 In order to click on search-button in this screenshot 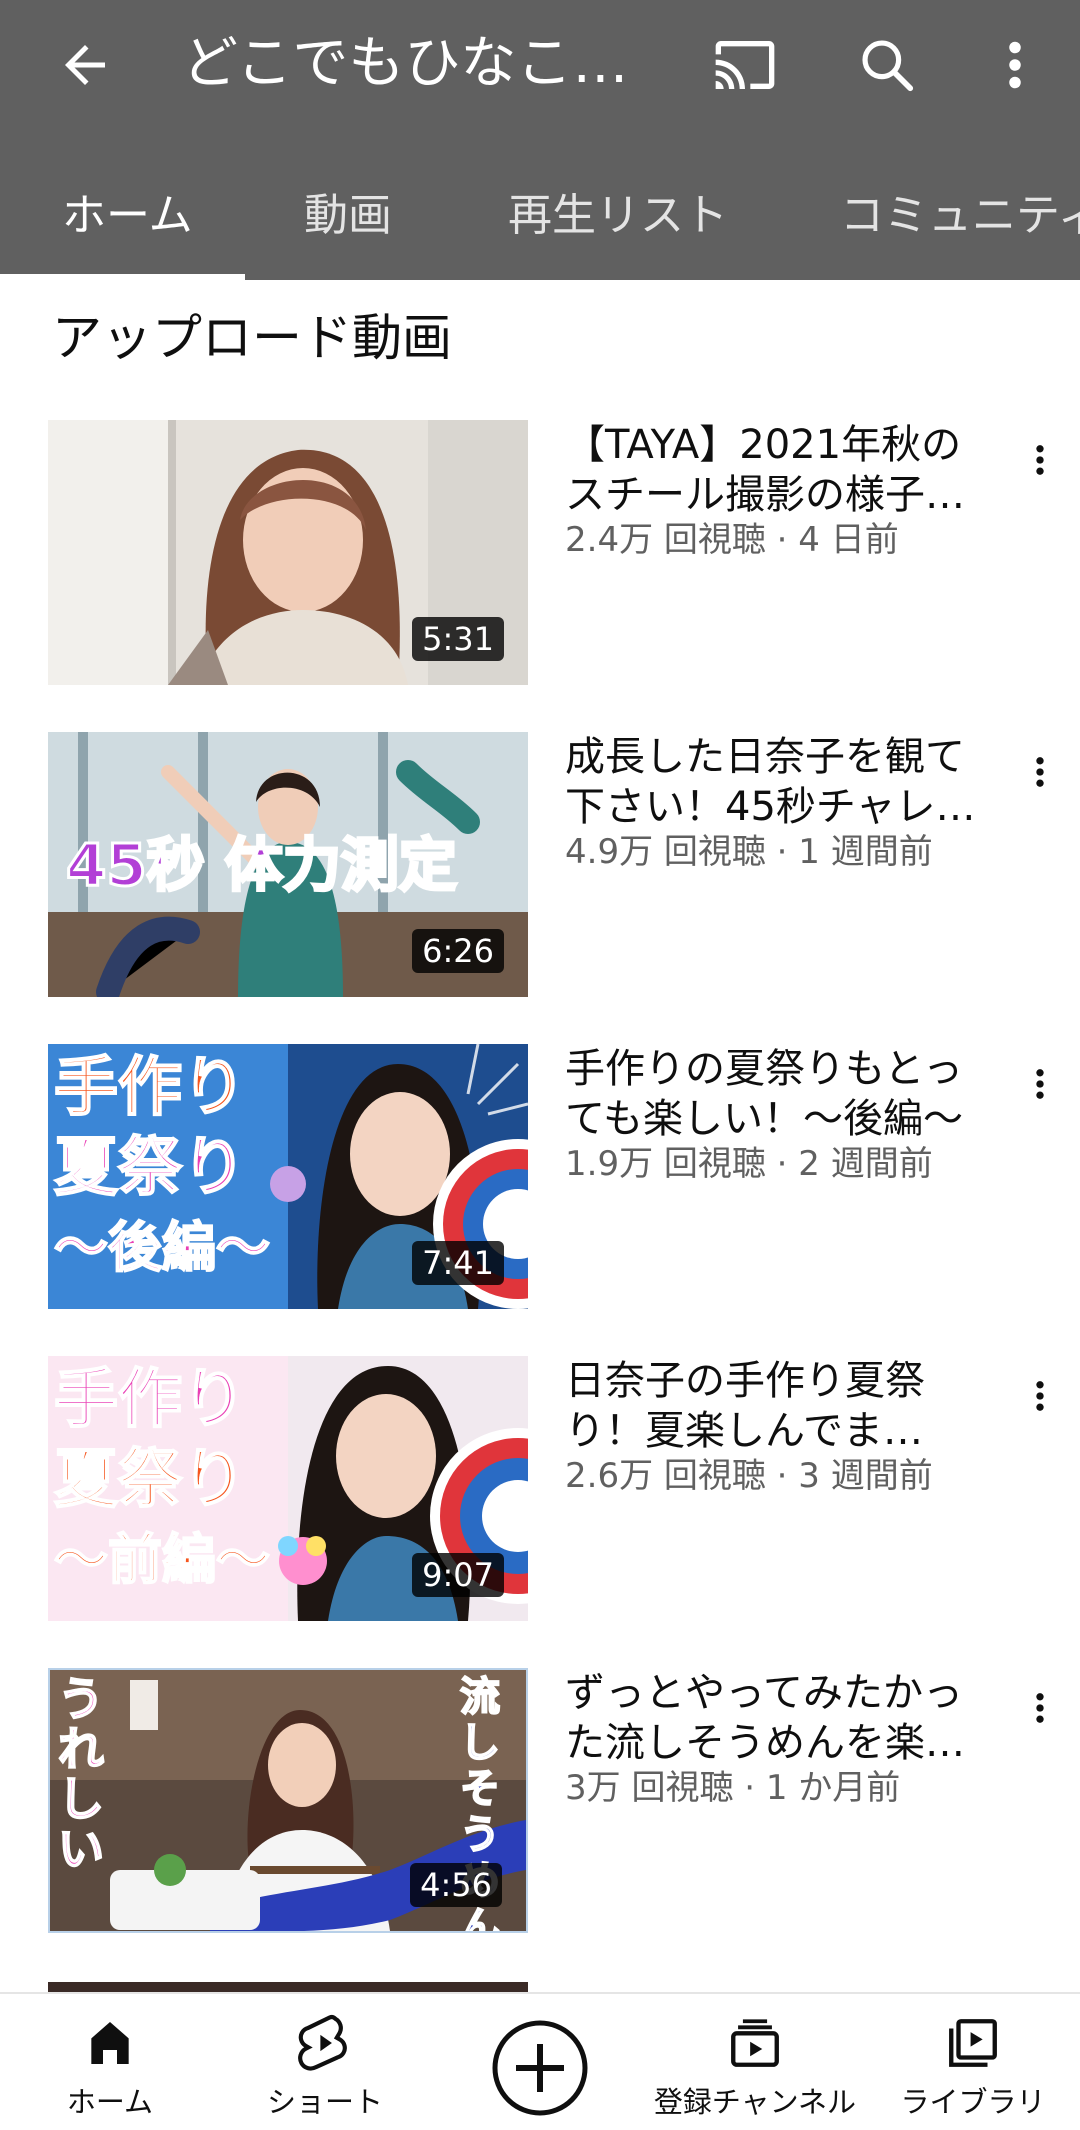, I will do `click(887, 65)`.